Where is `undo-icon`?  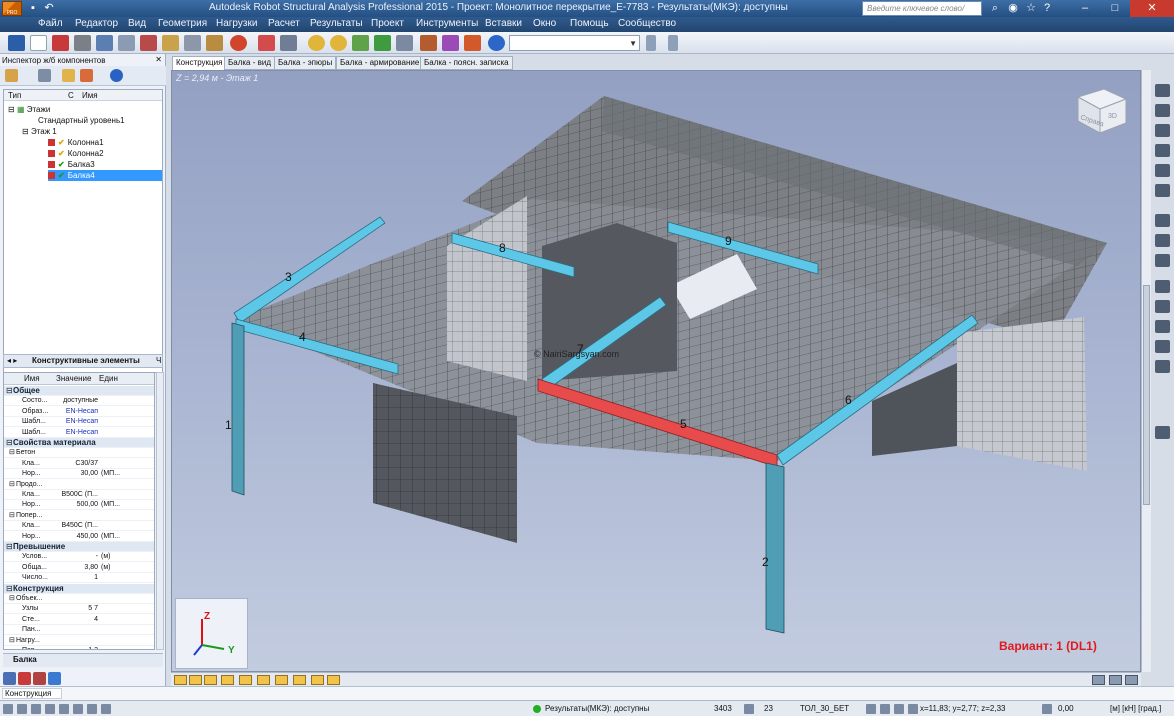
undo-icon is located at coordinates (238, 43).